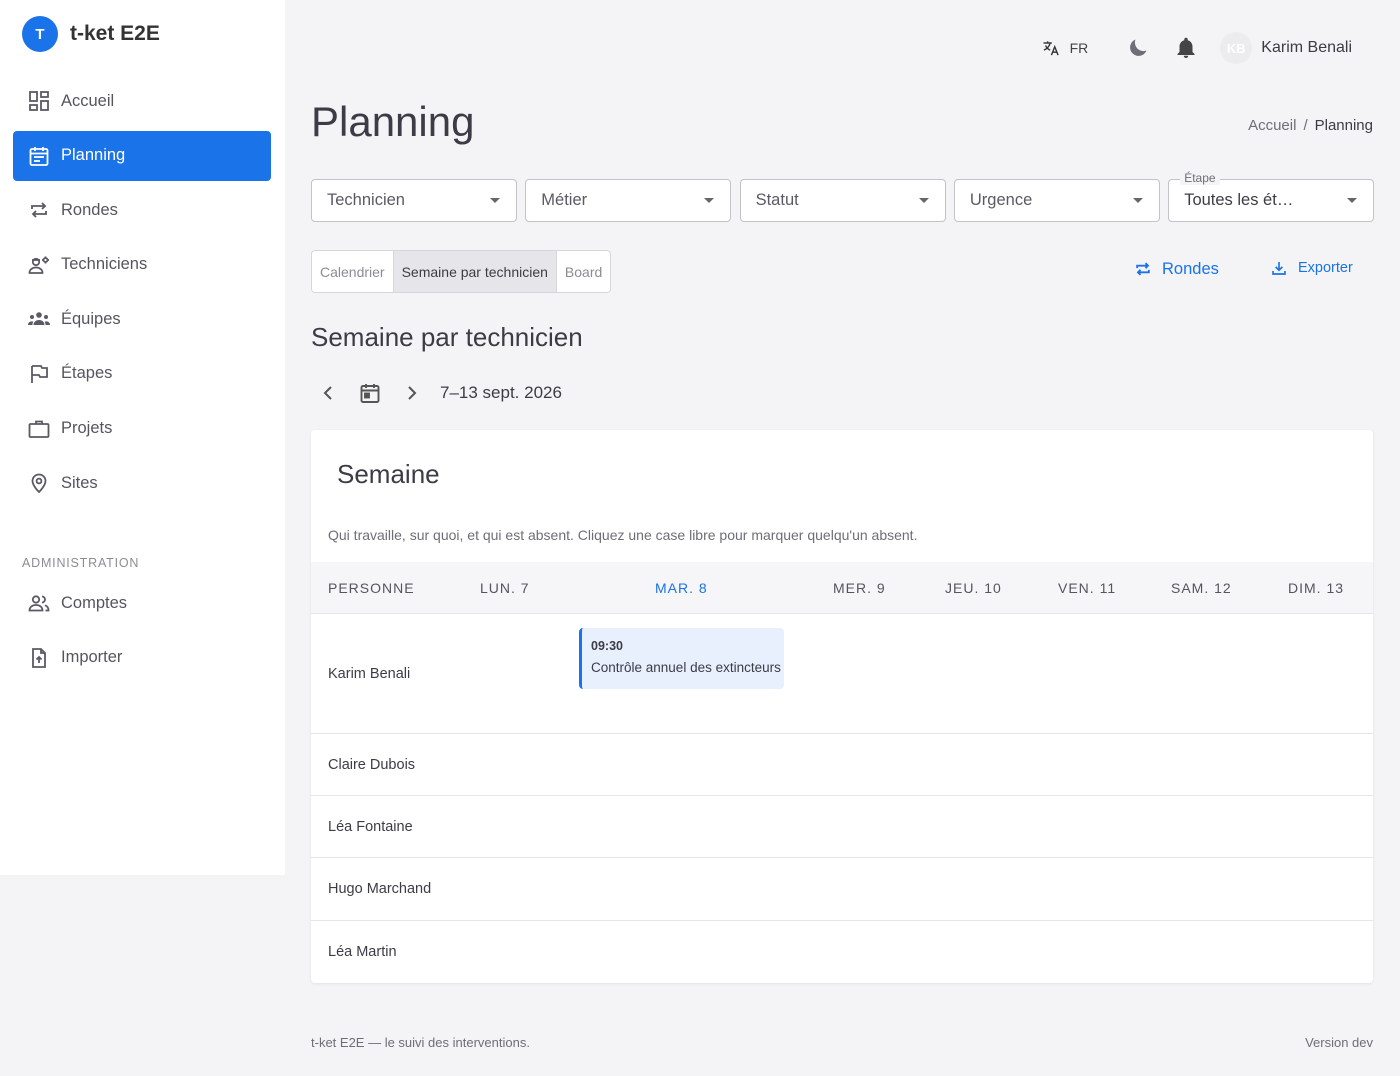 This screenshot has width=1400, height=1076. I want to click on export-button: Exporter, so click(1311, 268).